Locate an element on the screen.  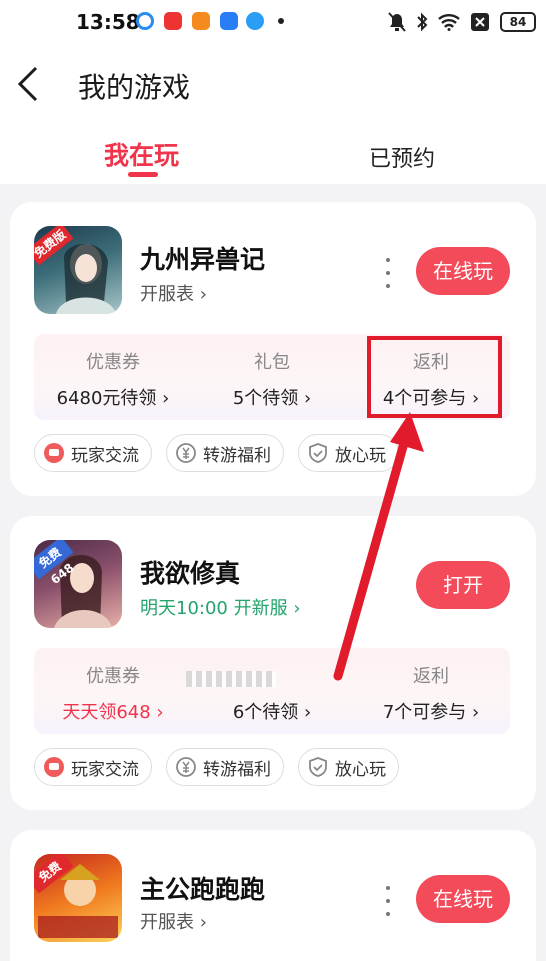
tab-active-indicator is located at coordinates (143, 174).